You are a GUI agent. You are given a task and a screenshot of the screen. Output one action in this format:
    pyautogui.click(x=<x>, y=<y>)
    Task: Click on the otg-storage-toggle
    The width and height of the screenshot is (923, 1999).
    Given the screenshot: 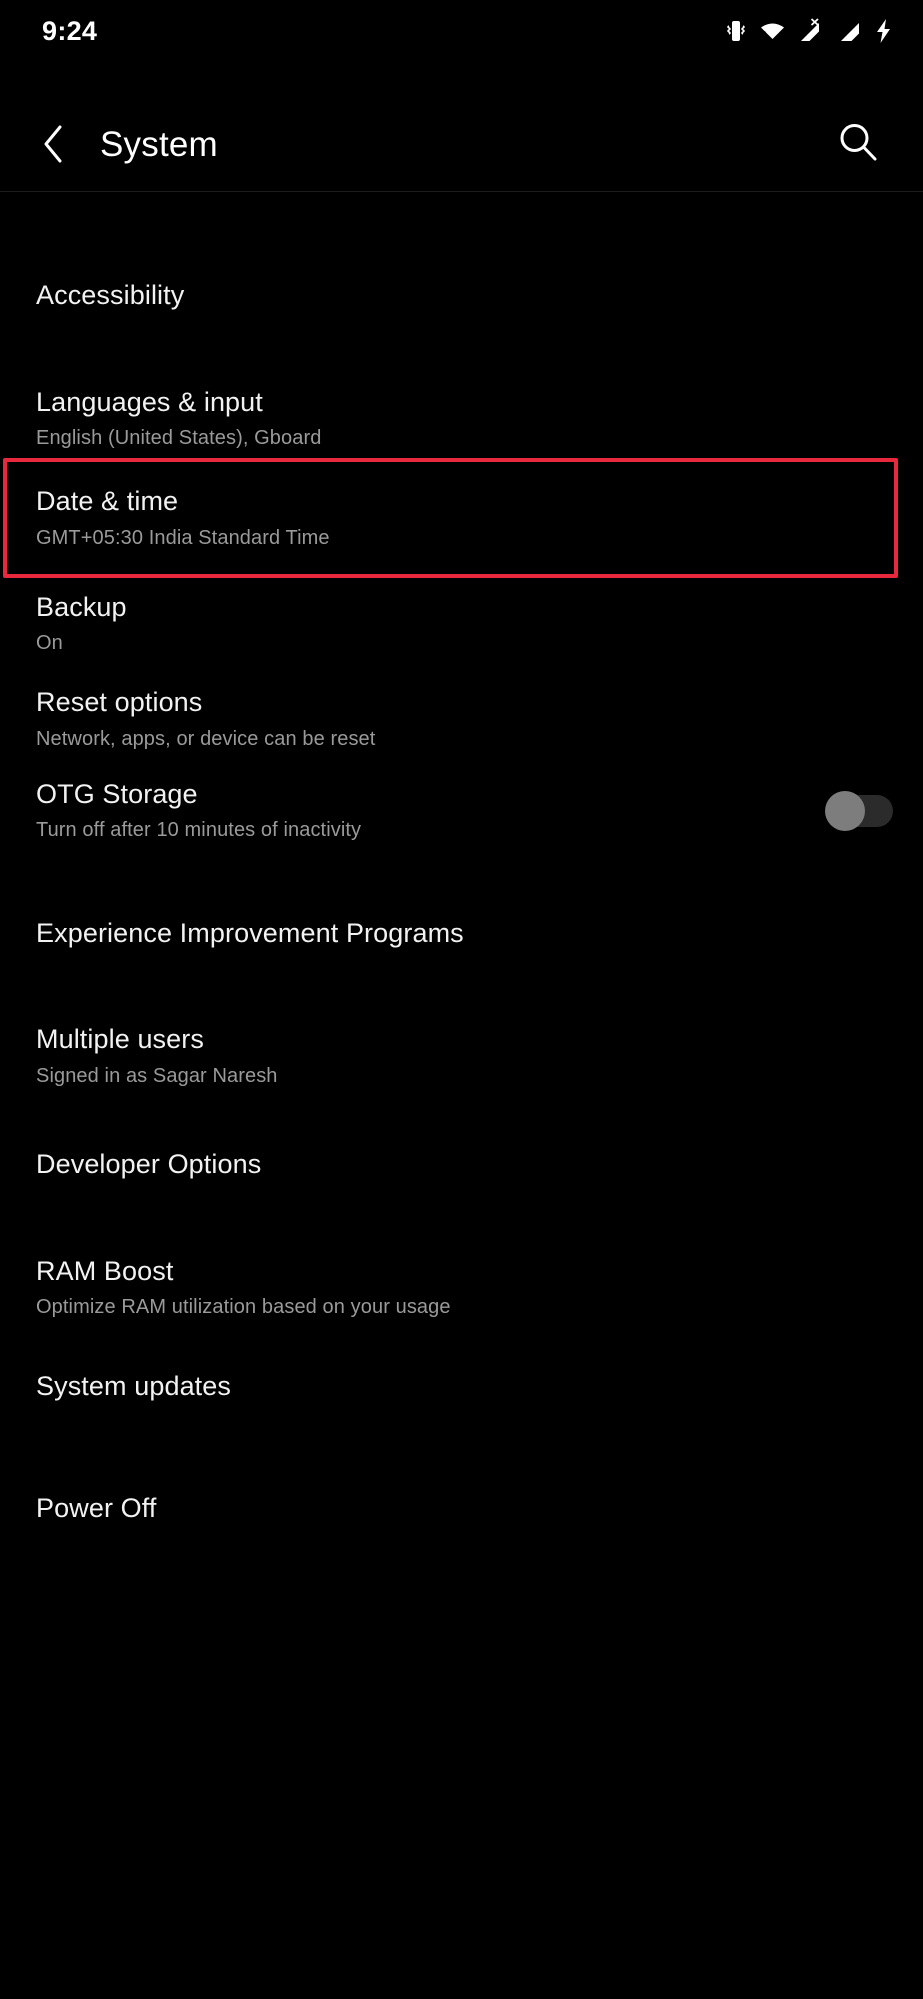 What is the action you would take?
    pyautogui.click(x=859, y=810)
    